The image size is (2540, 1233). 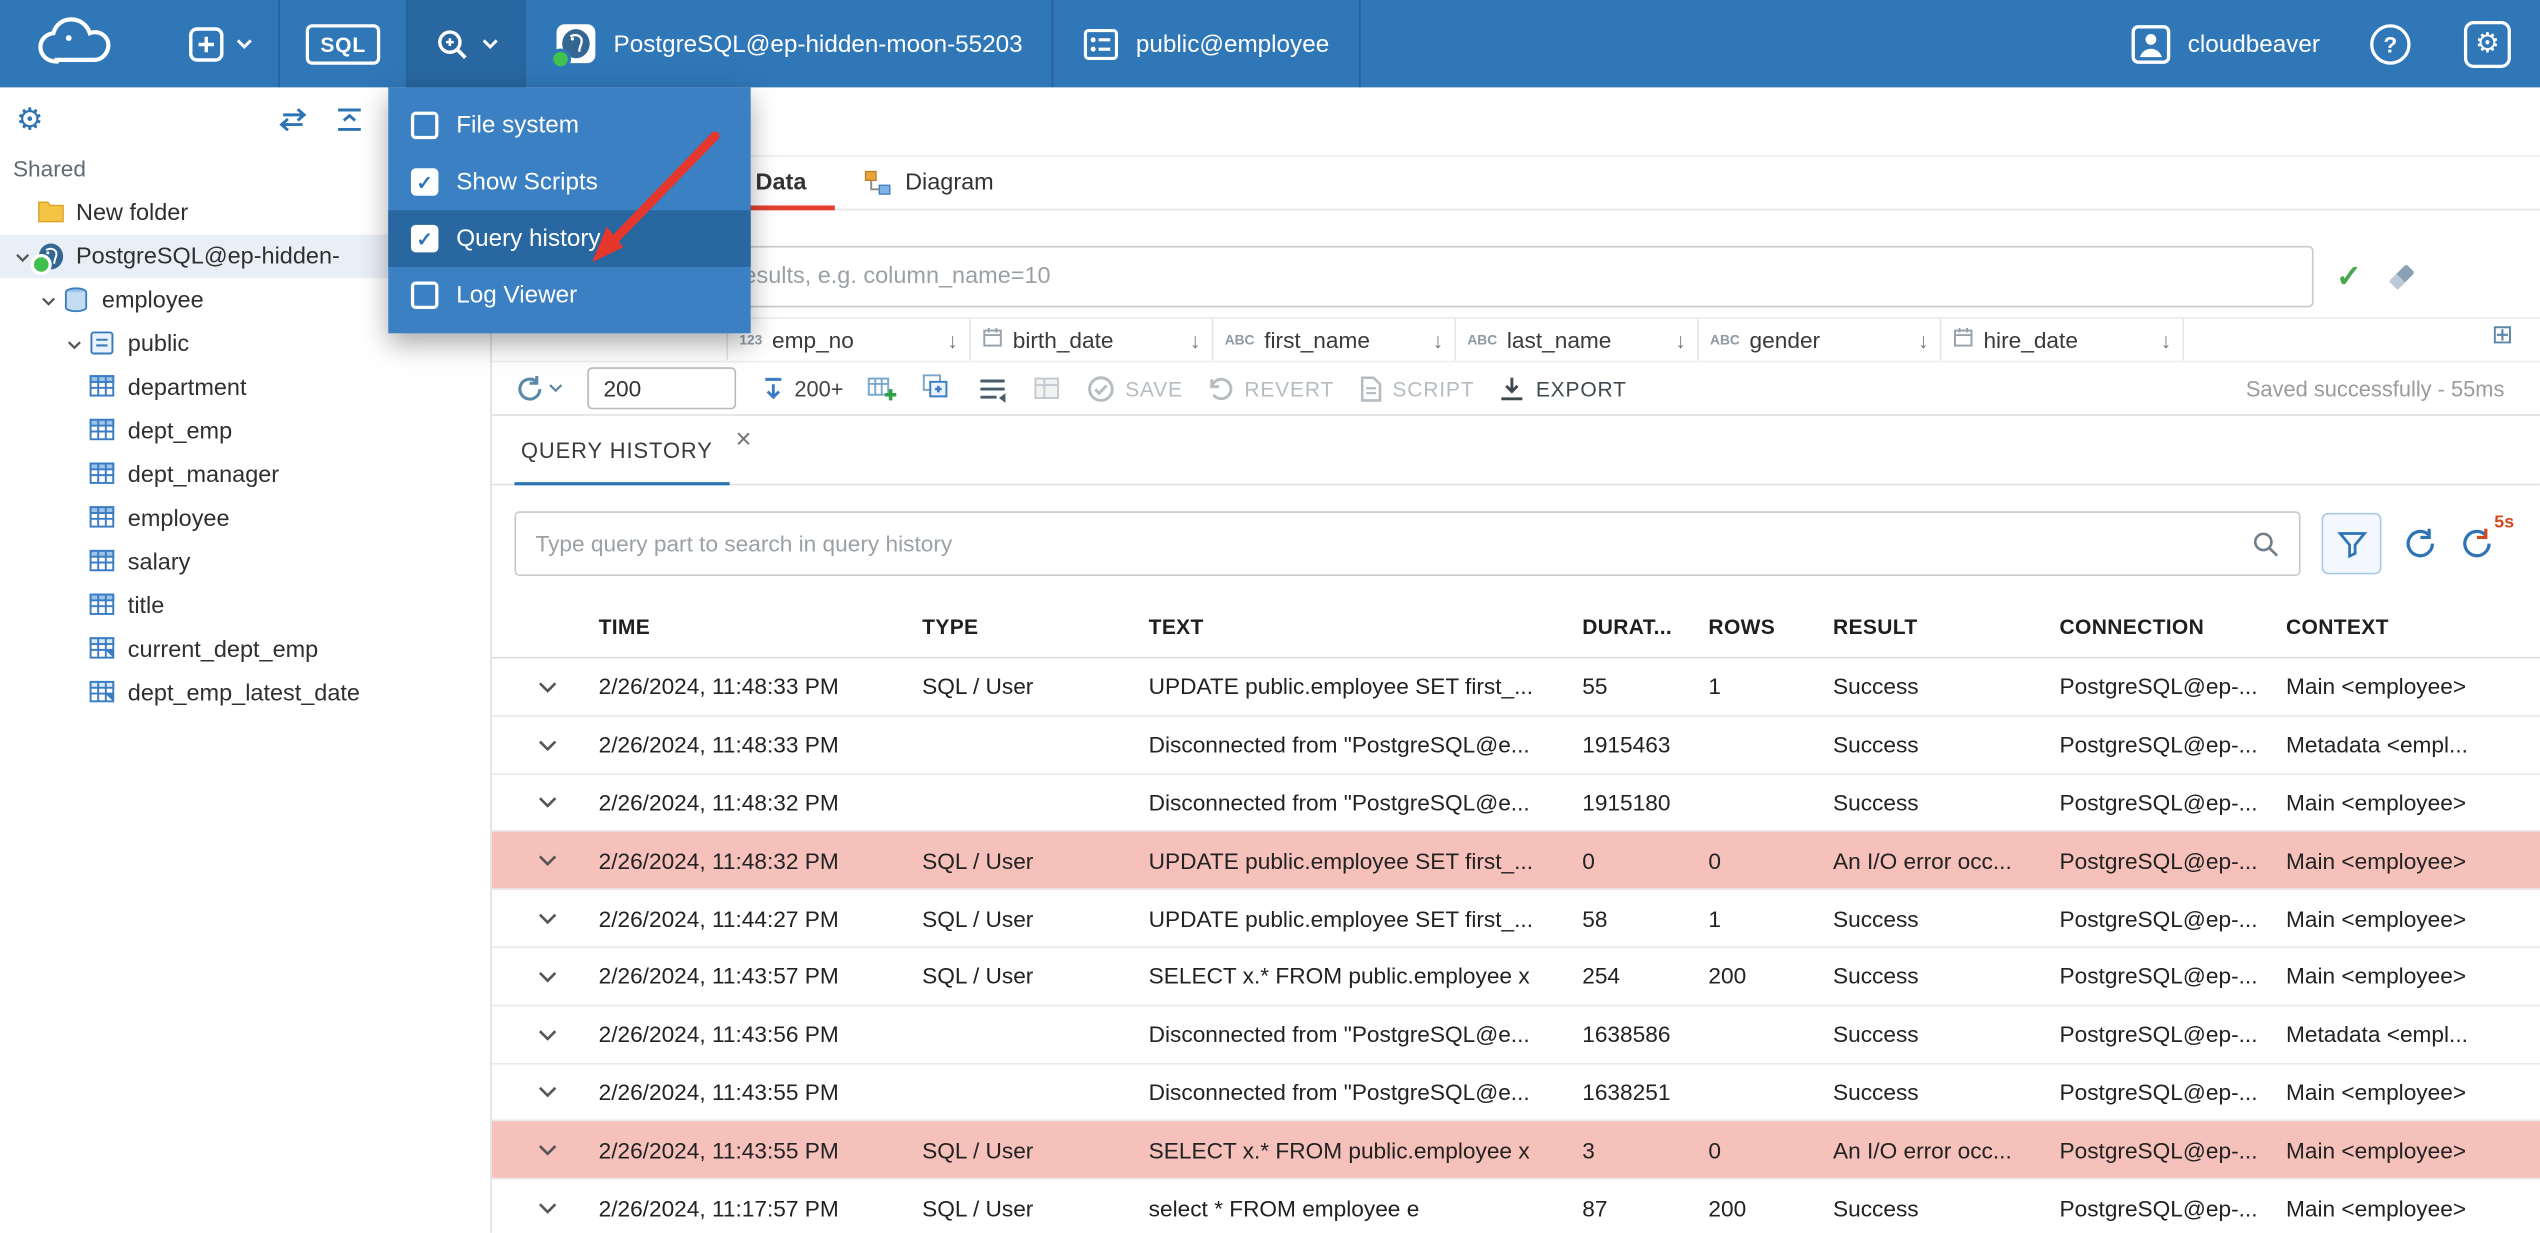 What do you see at coordinates (569, 295) in the screenshot?
I see `menu-item-log-viewer: Log Viewer` at bounding box center [569, 295].